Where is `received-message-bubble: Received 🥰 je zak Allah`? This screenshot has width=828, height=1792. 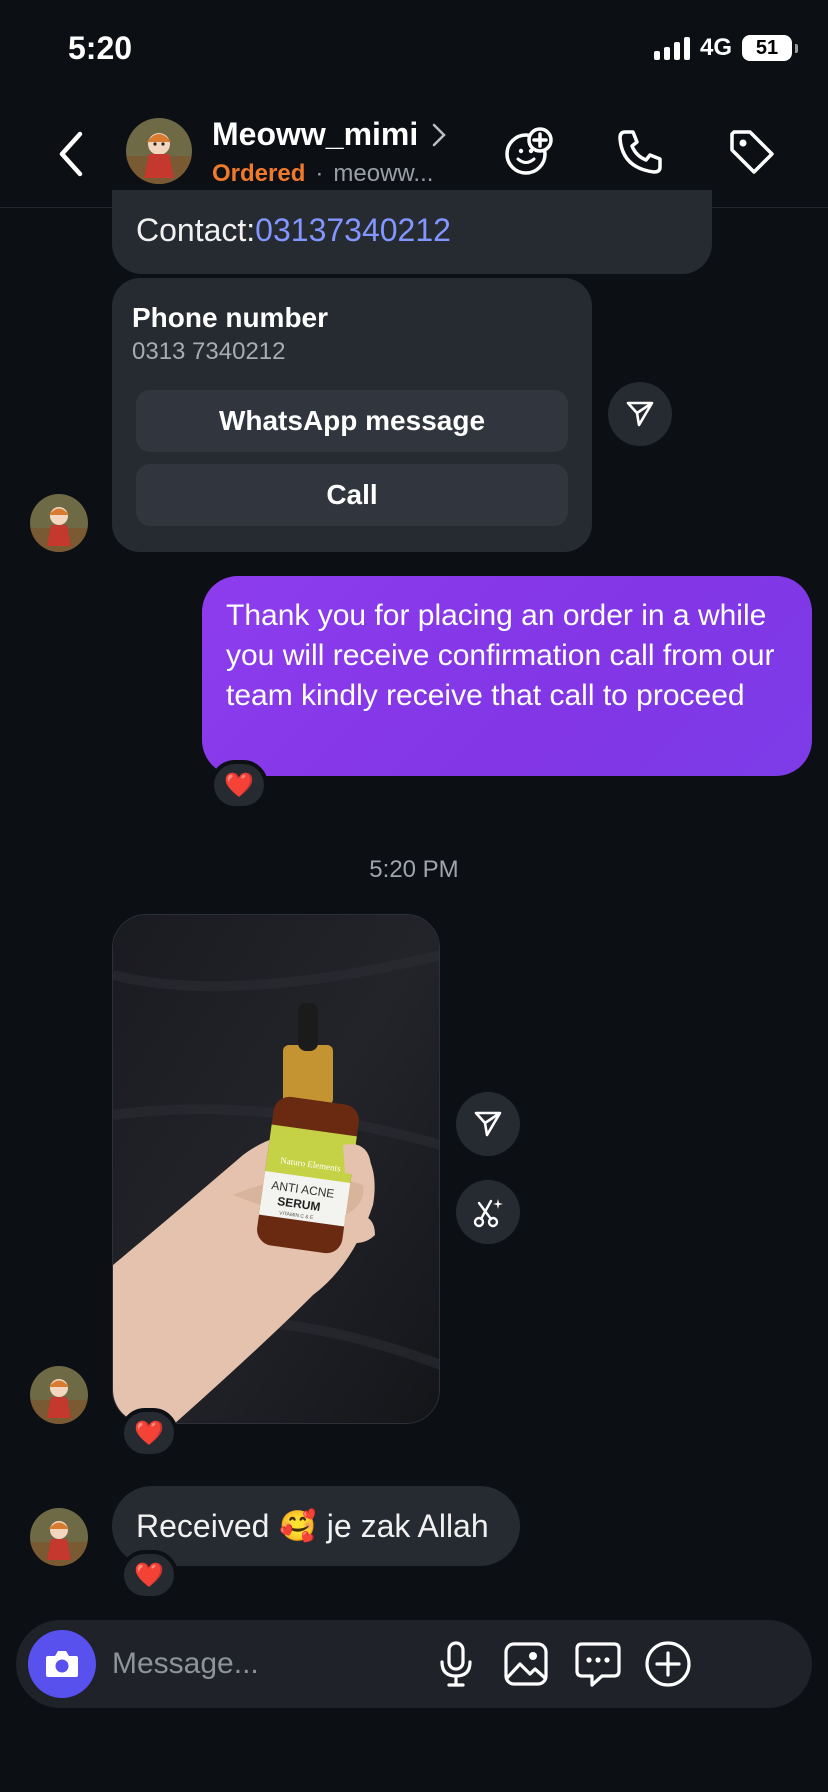 received-message-bubble: Received 🥰 je zak Allah is located at coordinates (316, 1526).